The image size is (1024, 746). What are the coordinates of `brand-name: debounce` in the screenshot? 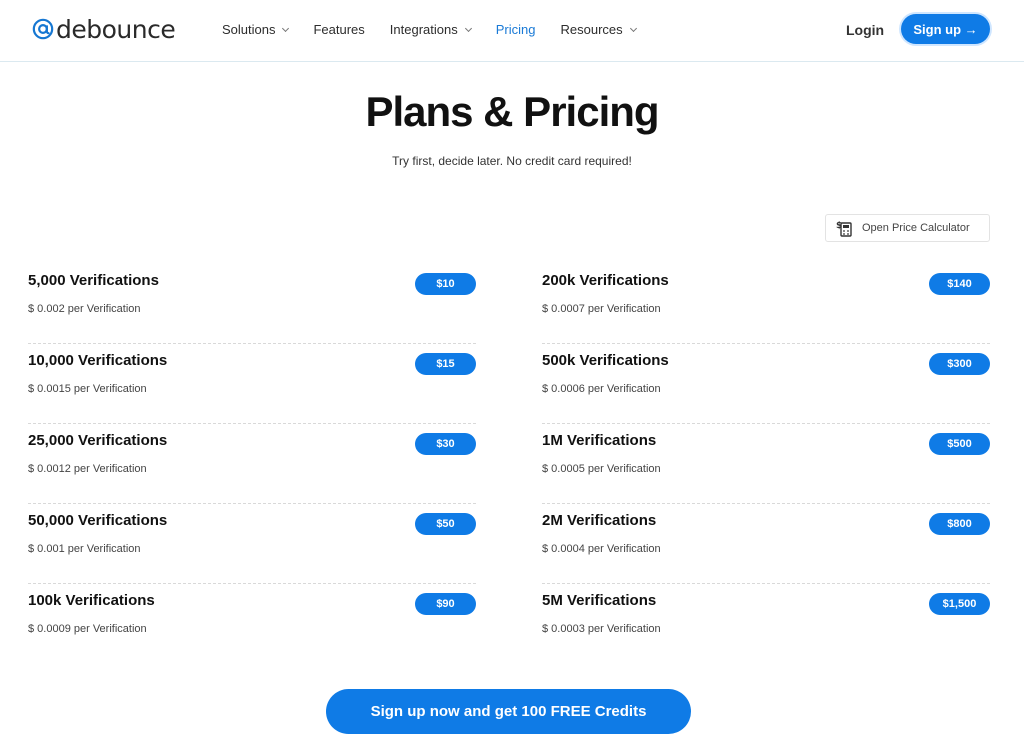 It's located at (116, 29).